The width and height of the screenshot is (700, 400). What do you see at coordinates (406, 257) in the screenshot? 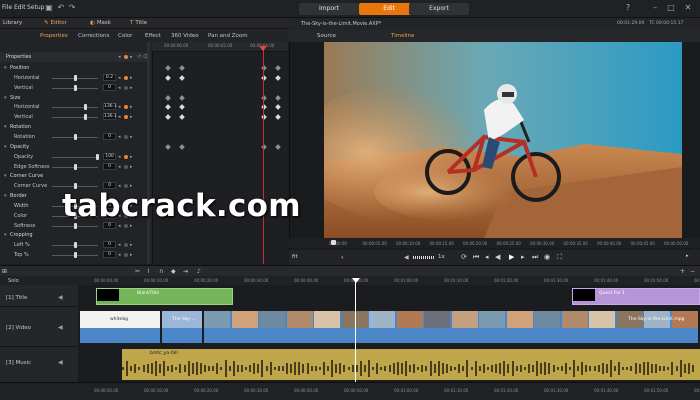
I see `volume-icon: ◀︎` at bounding box center [406, 257].